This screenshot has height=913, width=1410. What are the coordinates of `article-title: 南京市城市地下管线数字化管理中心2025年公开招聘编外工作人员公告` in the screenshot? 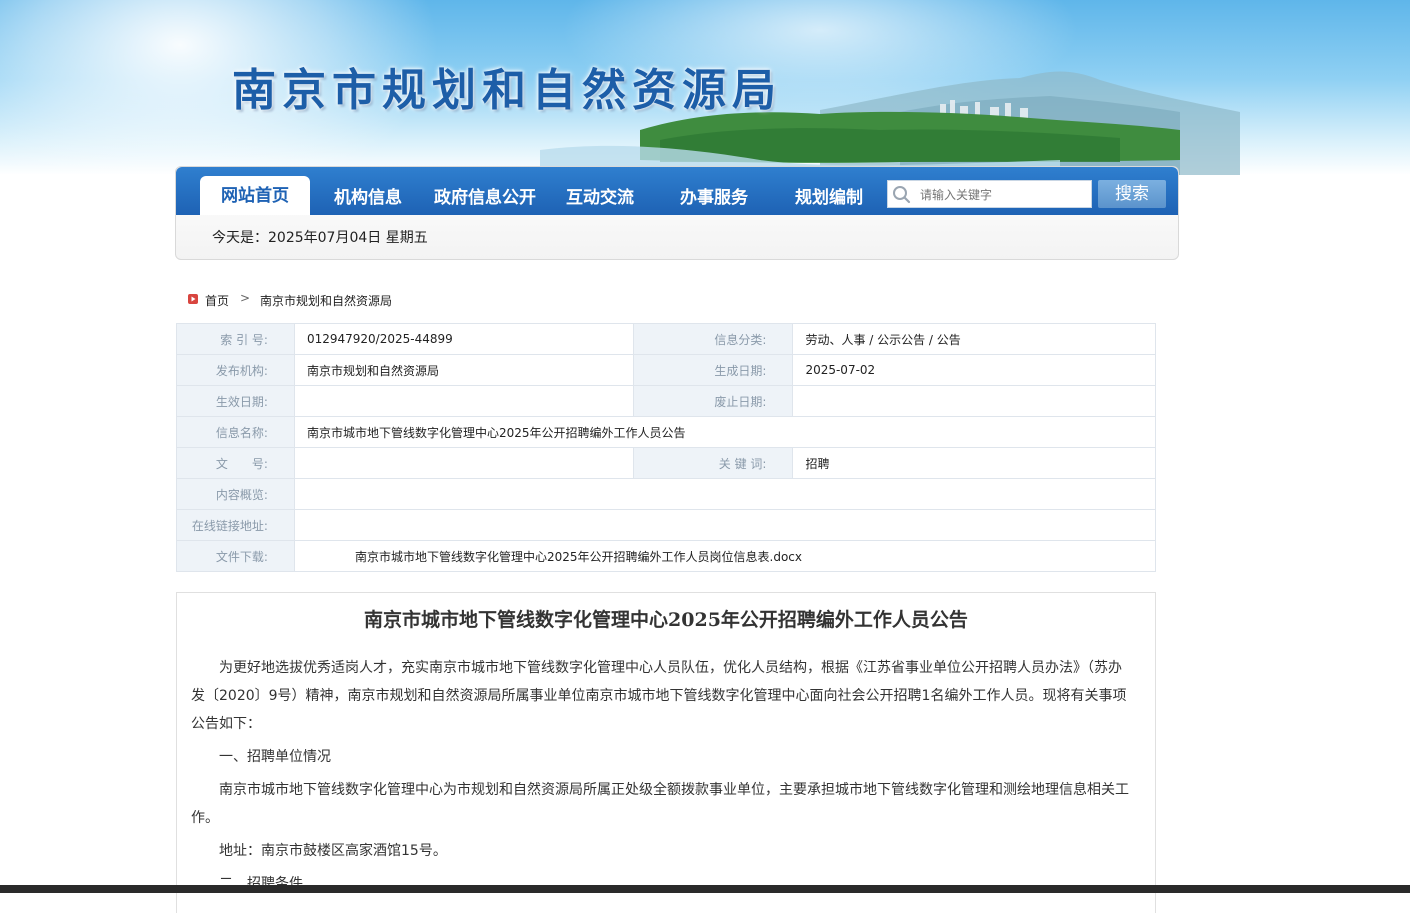 It's located at (666, 620).